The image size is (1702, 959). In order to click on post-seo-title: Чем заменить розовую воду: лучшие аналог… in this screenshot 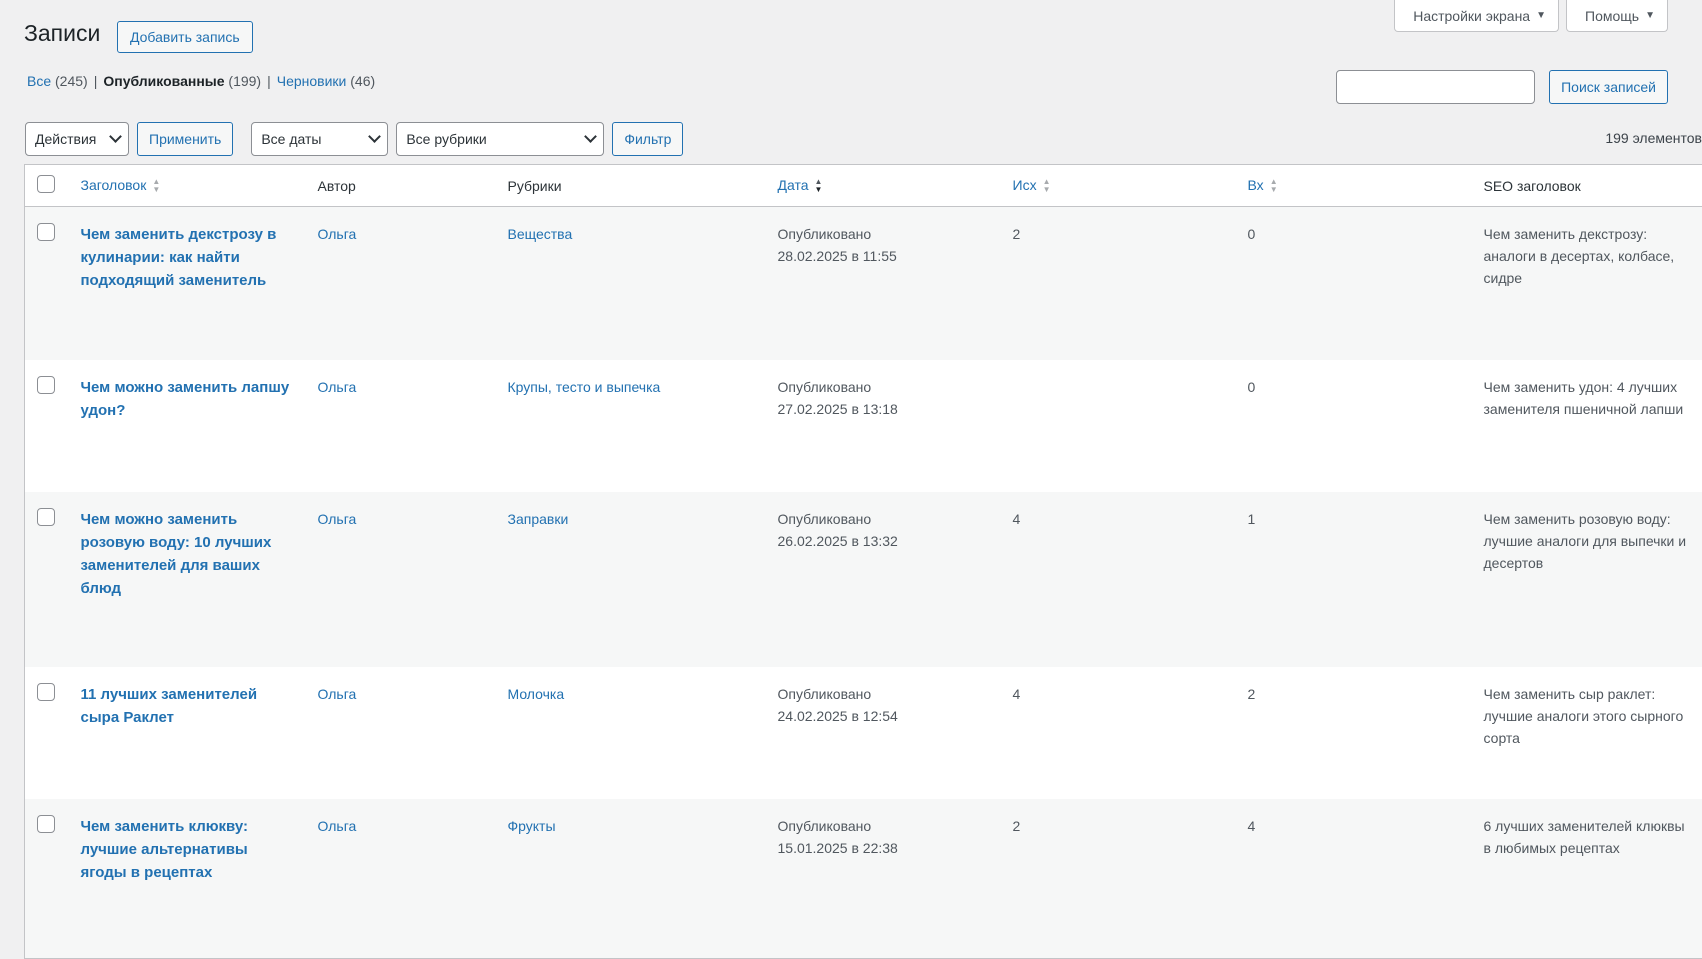, I will do `click(1588, 579)`.